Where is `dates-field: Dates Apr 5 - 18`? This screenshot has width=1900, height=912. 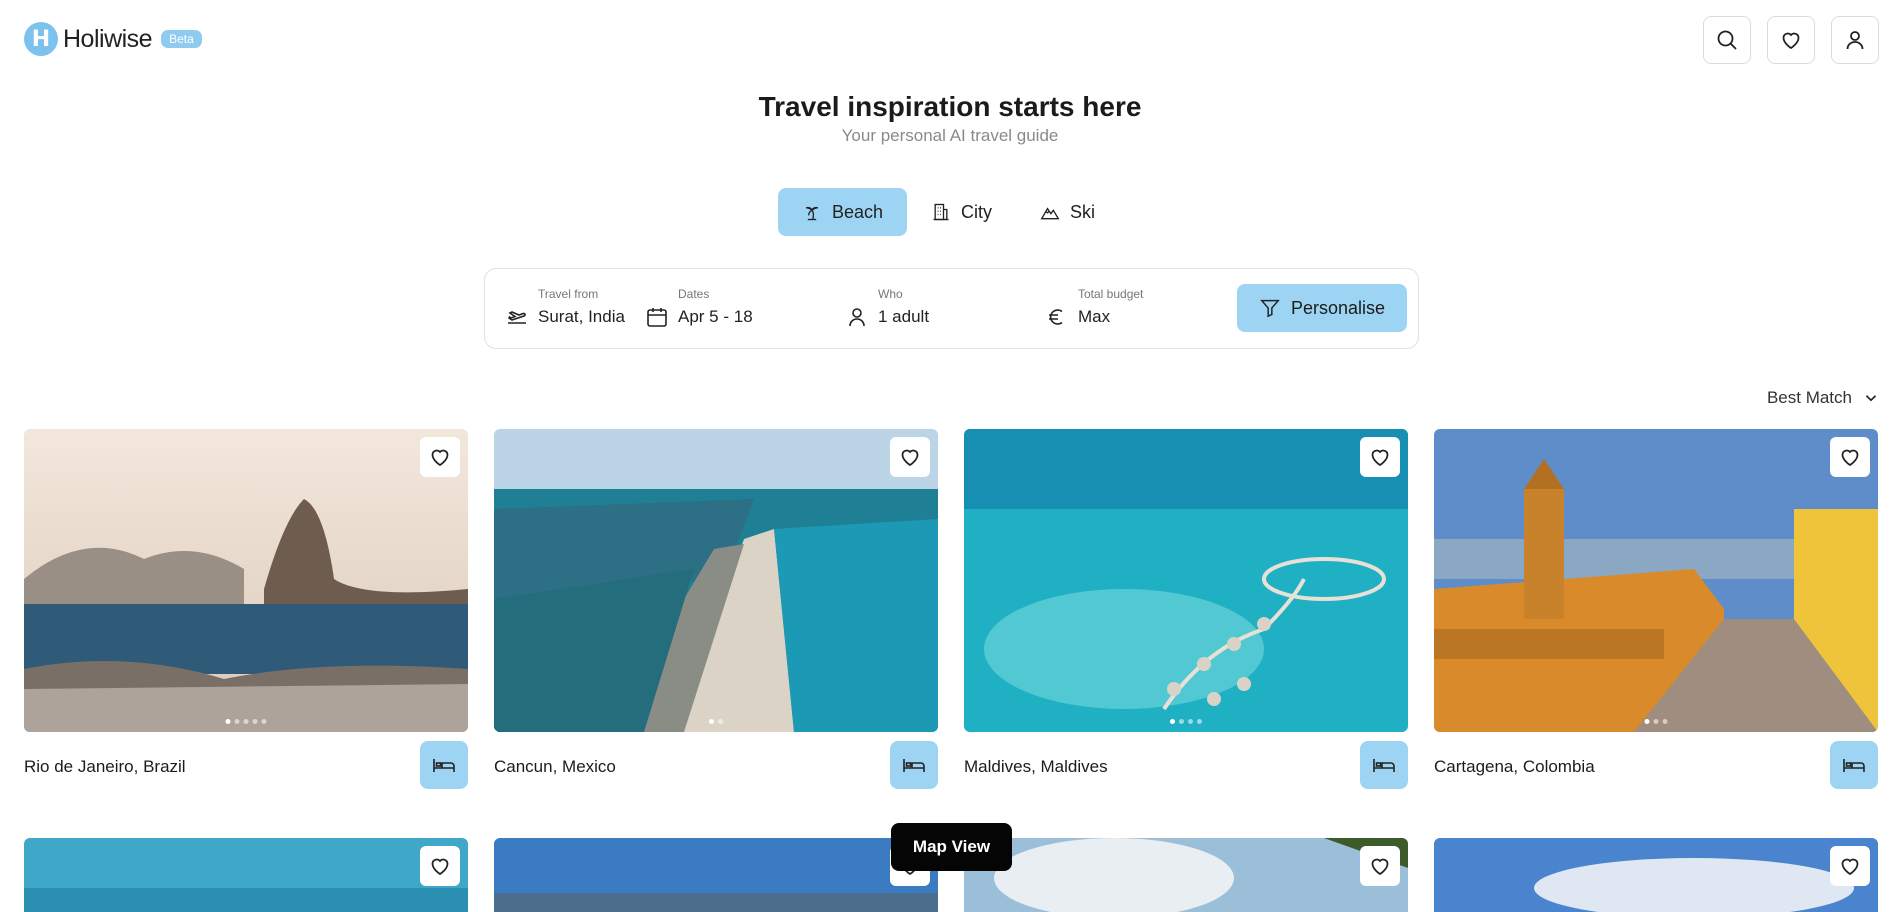 dates-field: Dates Apr 5 - 18 is located at coordinates (715, 307).